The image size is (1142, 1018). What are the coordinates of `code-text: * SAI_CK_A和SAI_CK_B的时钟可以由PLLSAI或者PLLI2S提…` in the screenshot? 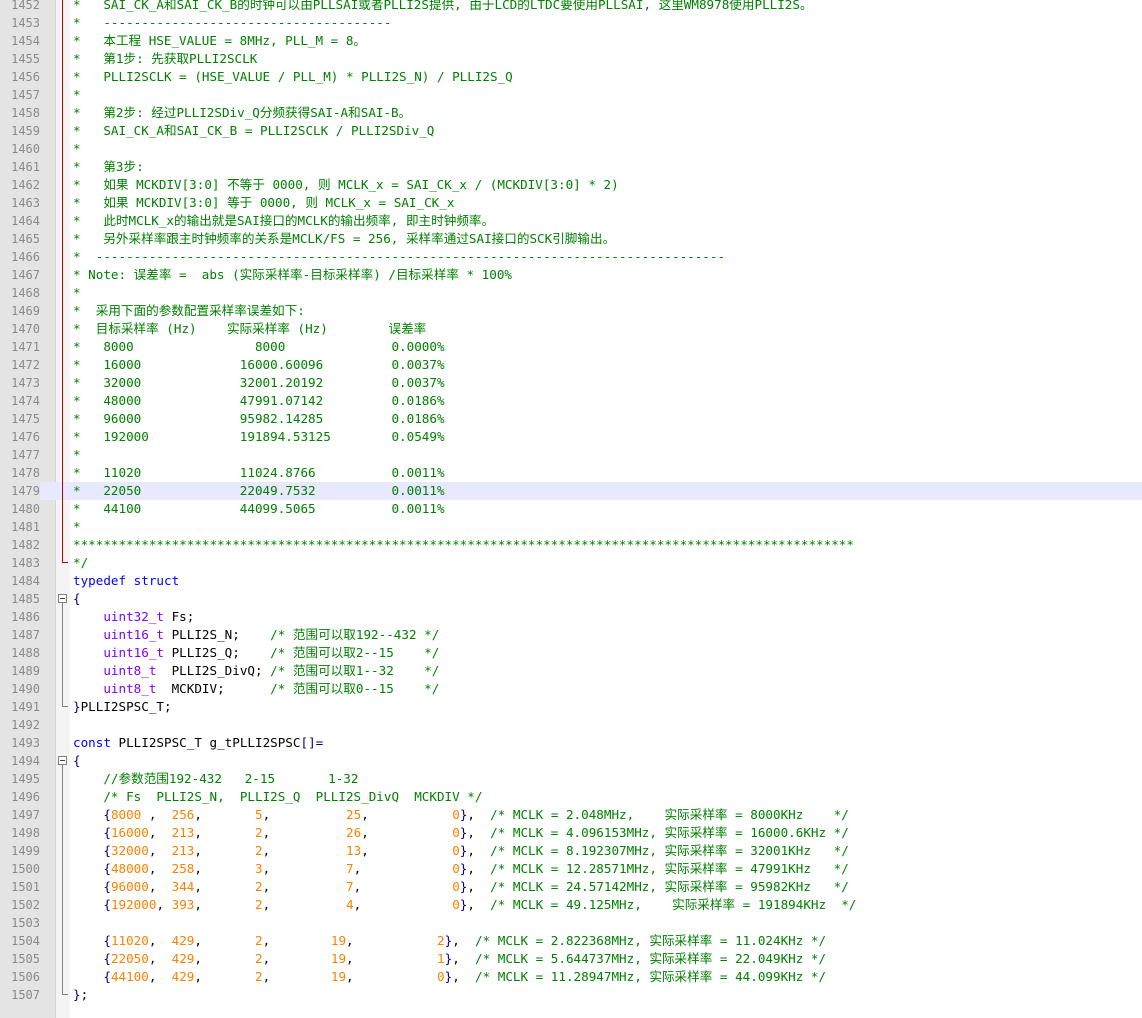 It's located at (443, 7).